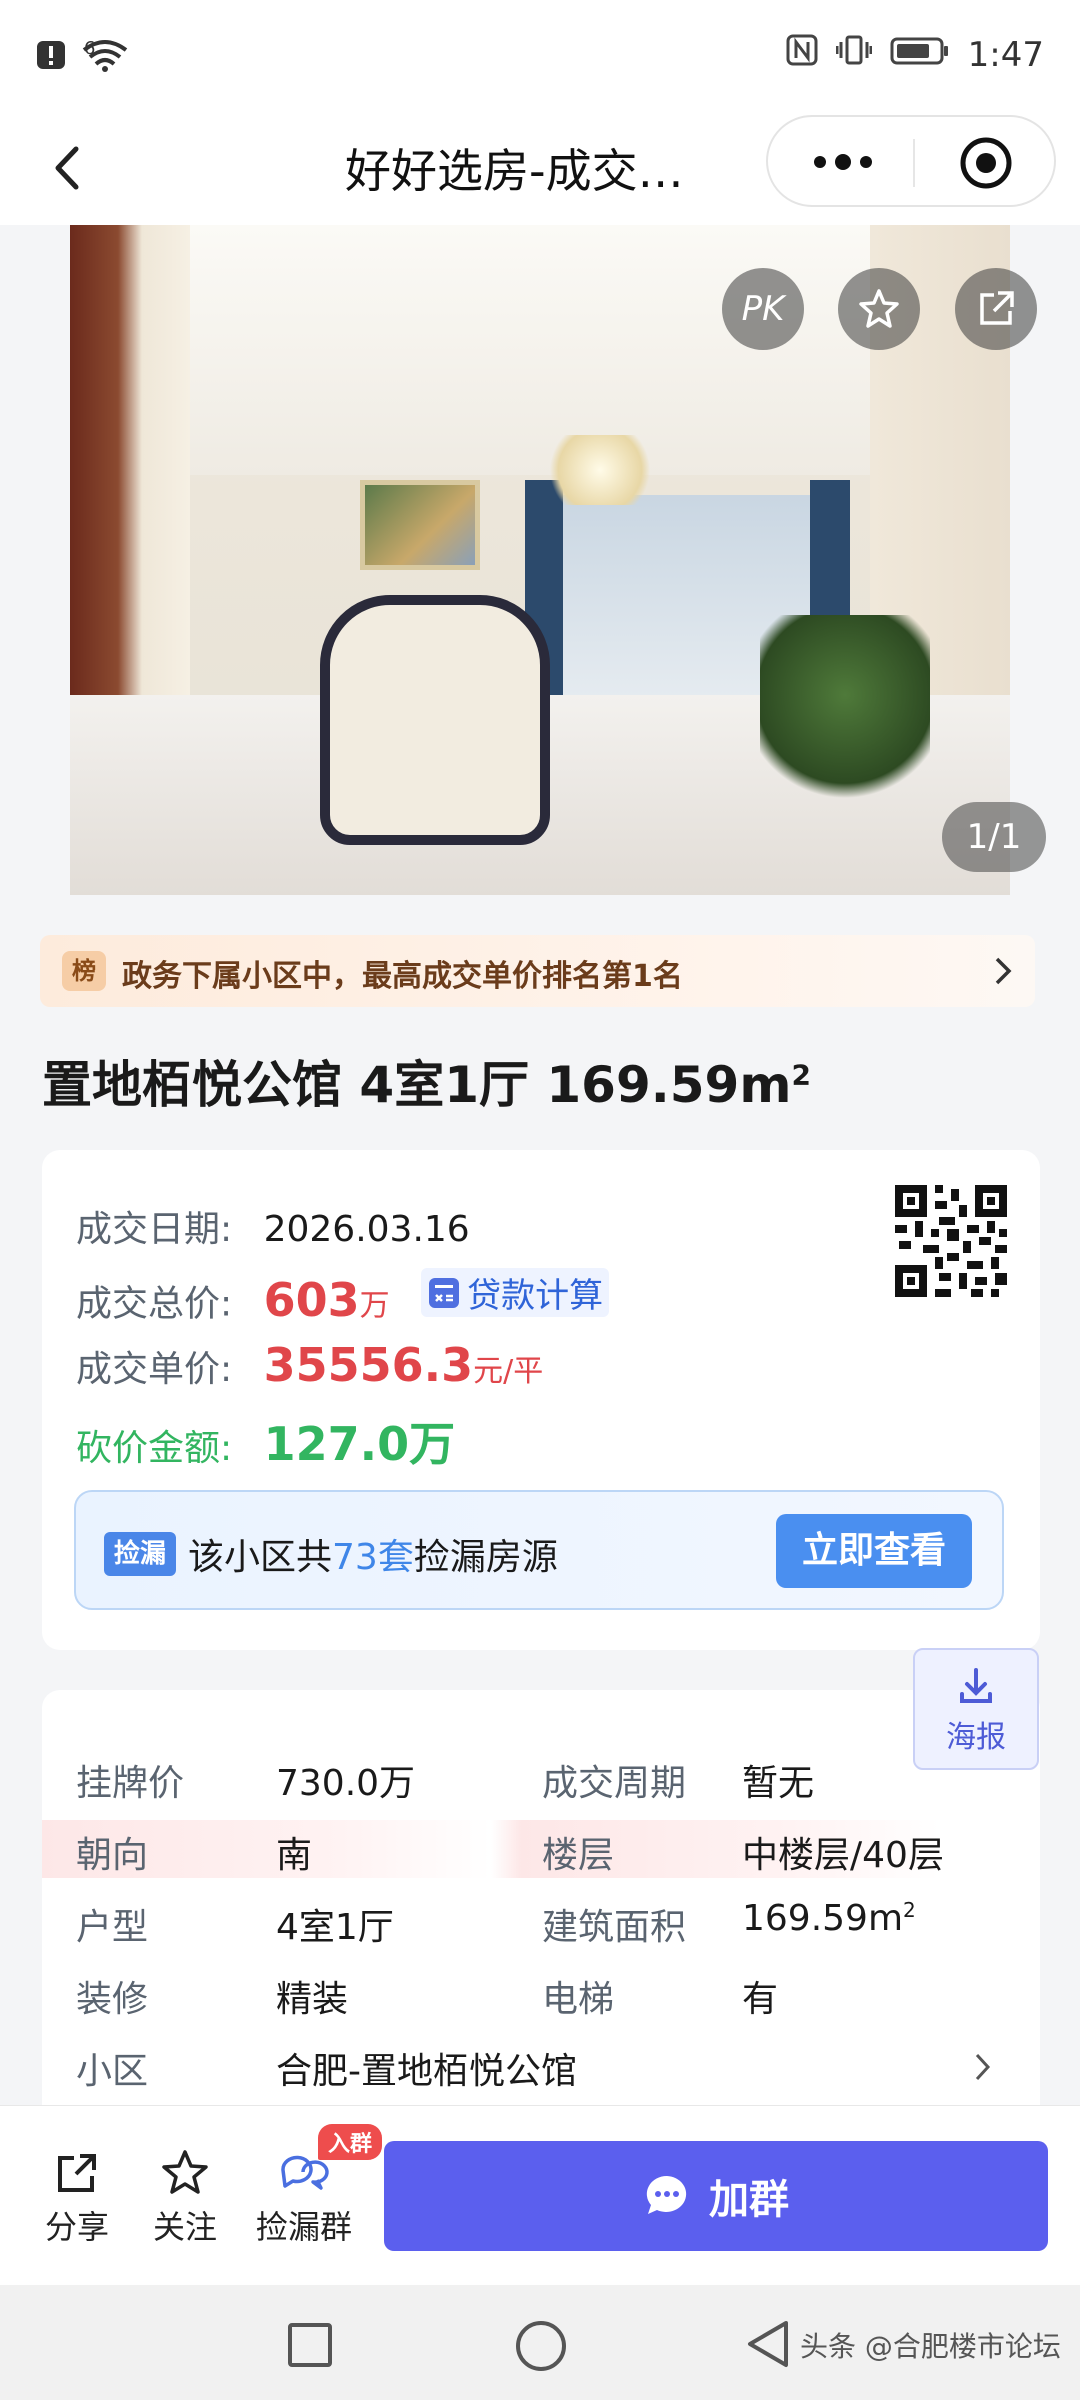  What do you see at coordinates (154, 1304) in the screenshot?
I see `deal-total-label: 成交总价:` at bounding box center [154, 1304].